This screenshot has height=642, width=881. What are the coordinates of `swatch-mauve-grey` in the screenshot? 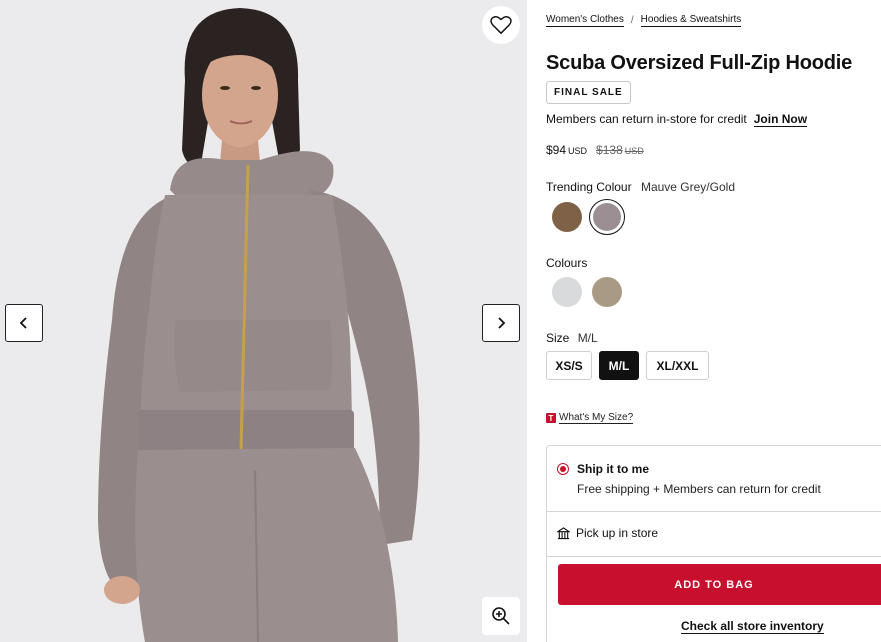 It's located at (607, 217).